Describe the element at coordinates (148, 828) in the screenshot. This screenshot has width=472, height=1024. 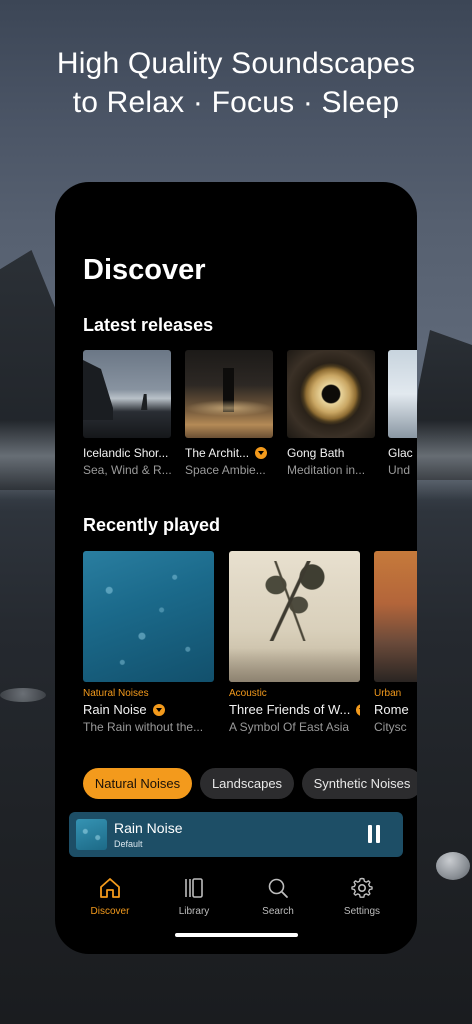
I see `mini-player-title: Rain Noise` at that location.